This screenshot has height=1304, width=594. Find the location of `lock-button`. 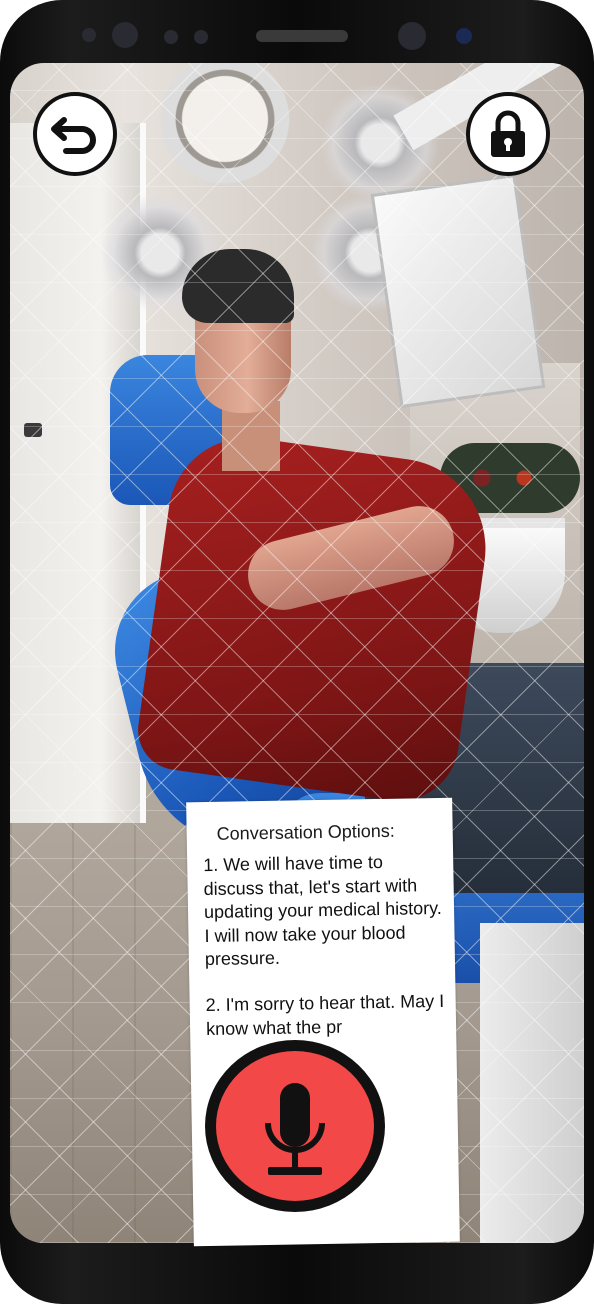

lock-button is located at coordinates (508, 134).